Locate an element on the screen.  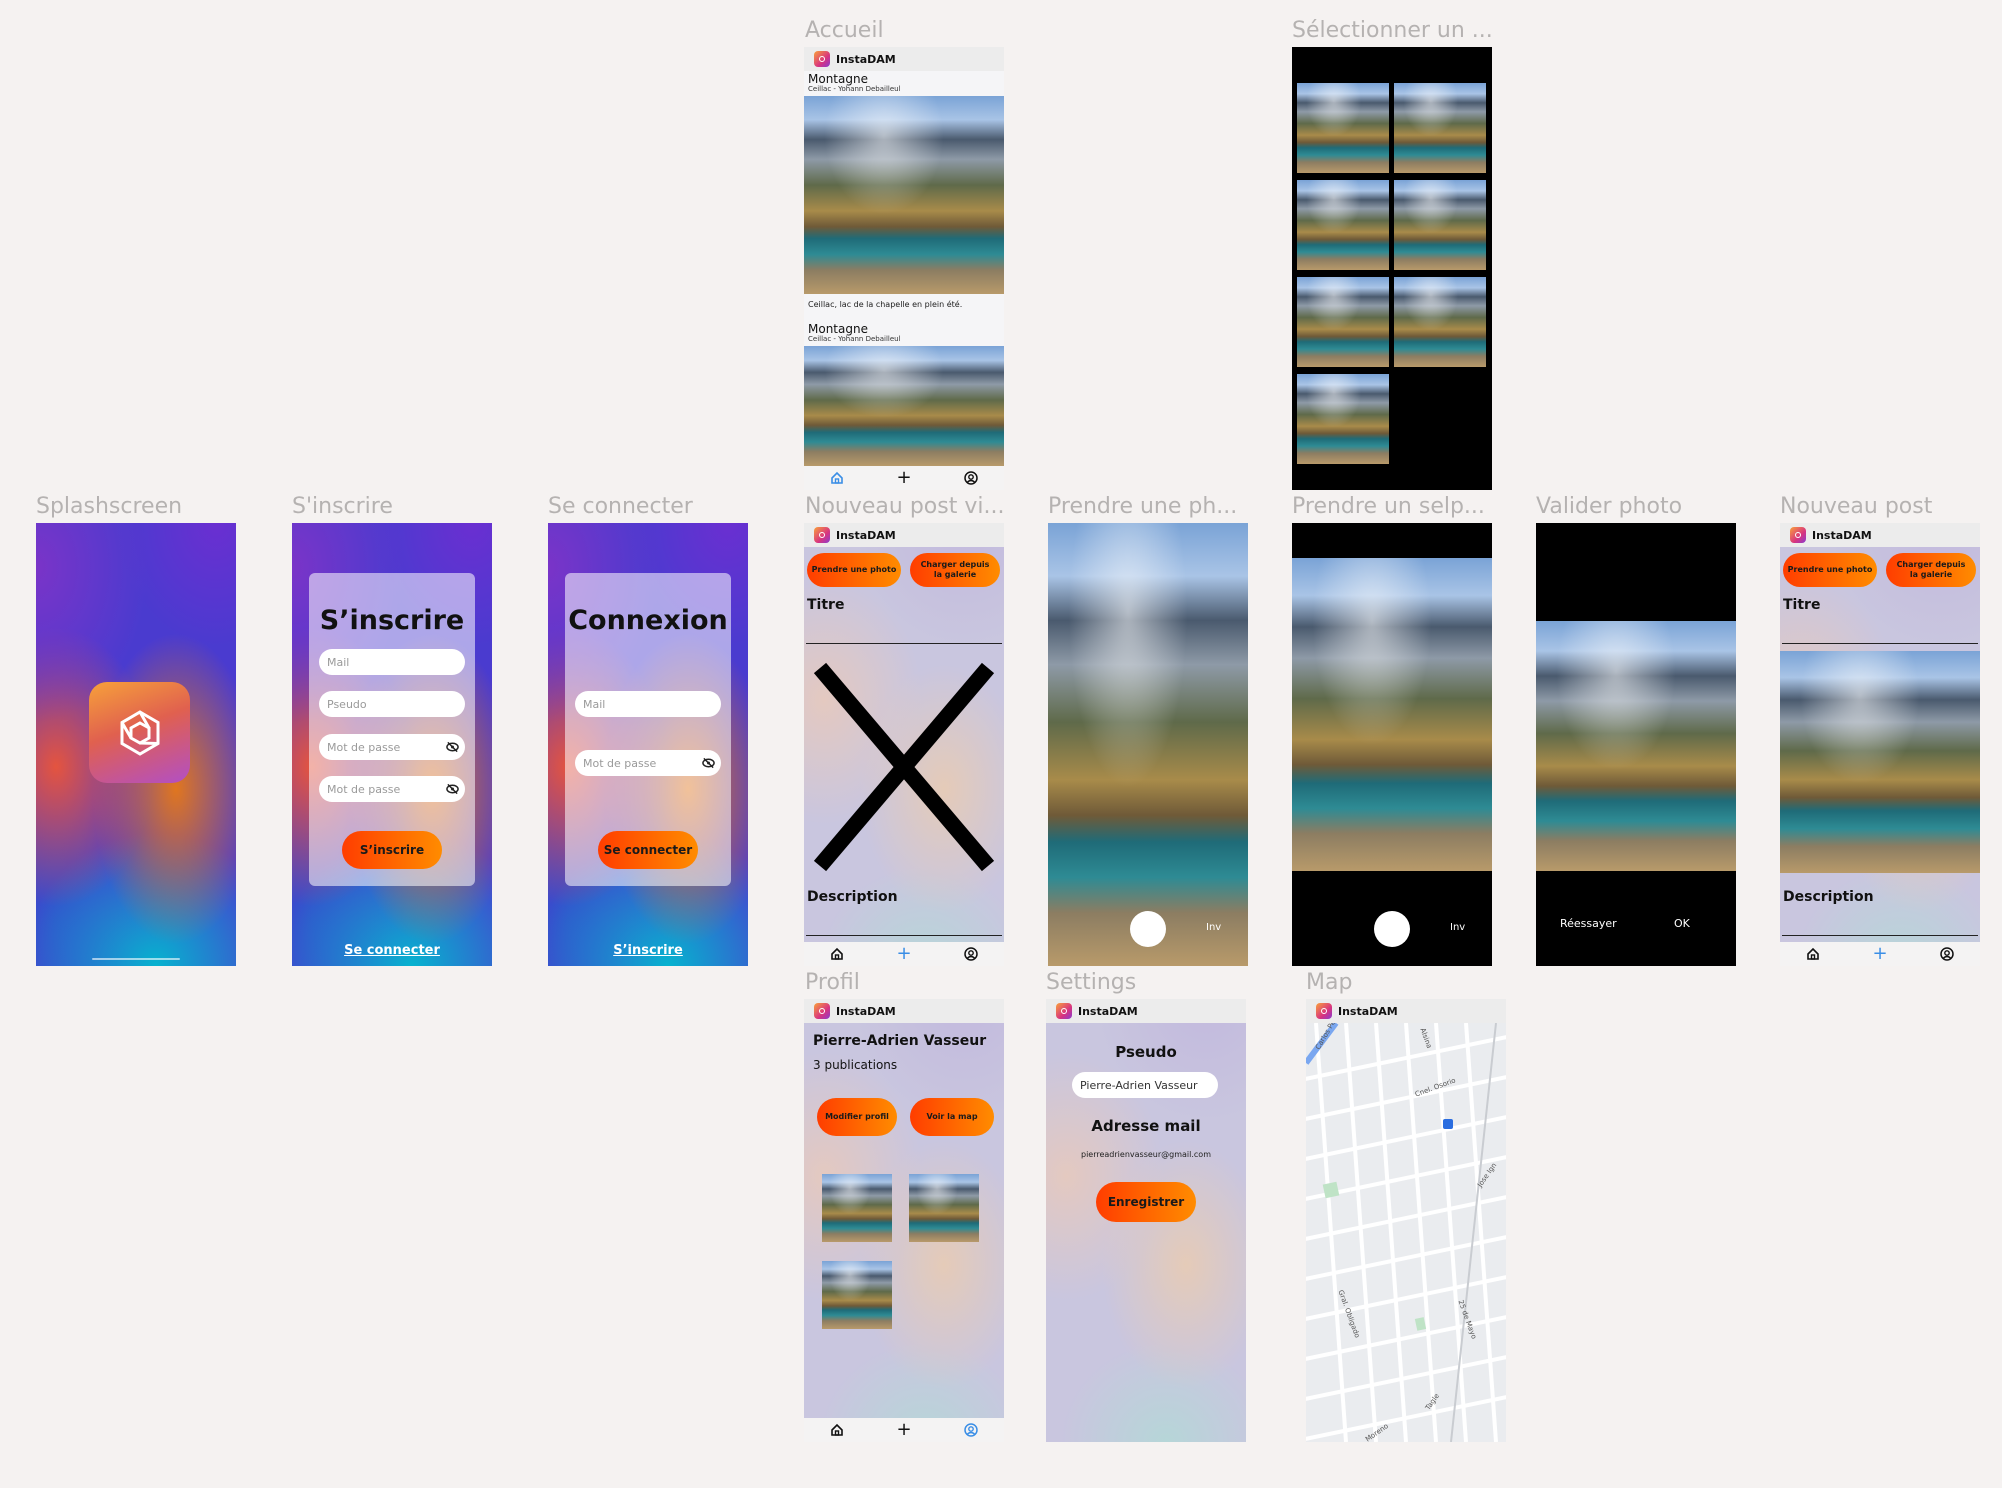
app-logo is located at coordinates (139, 732).